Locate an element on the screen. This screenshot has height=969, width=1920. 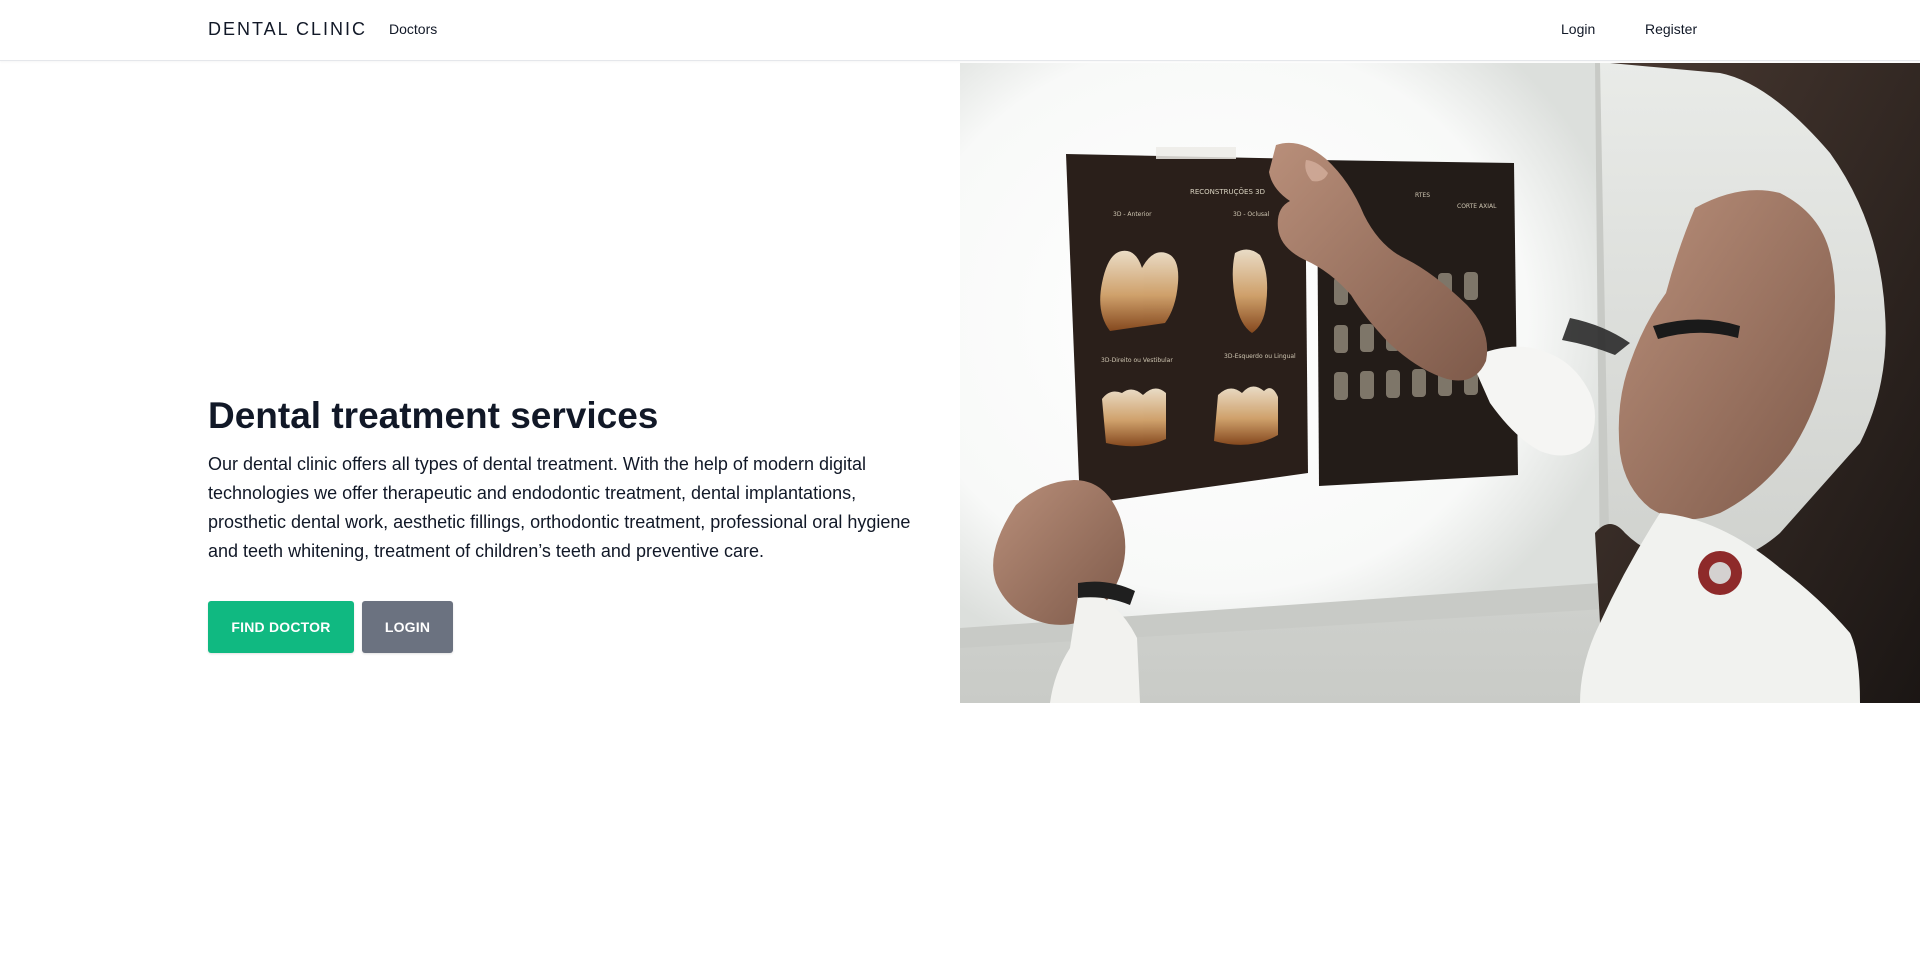
xray-sheet-left-label-4: 3D-Esquerdo ou Lingual is located at coordinates (1260, 356).